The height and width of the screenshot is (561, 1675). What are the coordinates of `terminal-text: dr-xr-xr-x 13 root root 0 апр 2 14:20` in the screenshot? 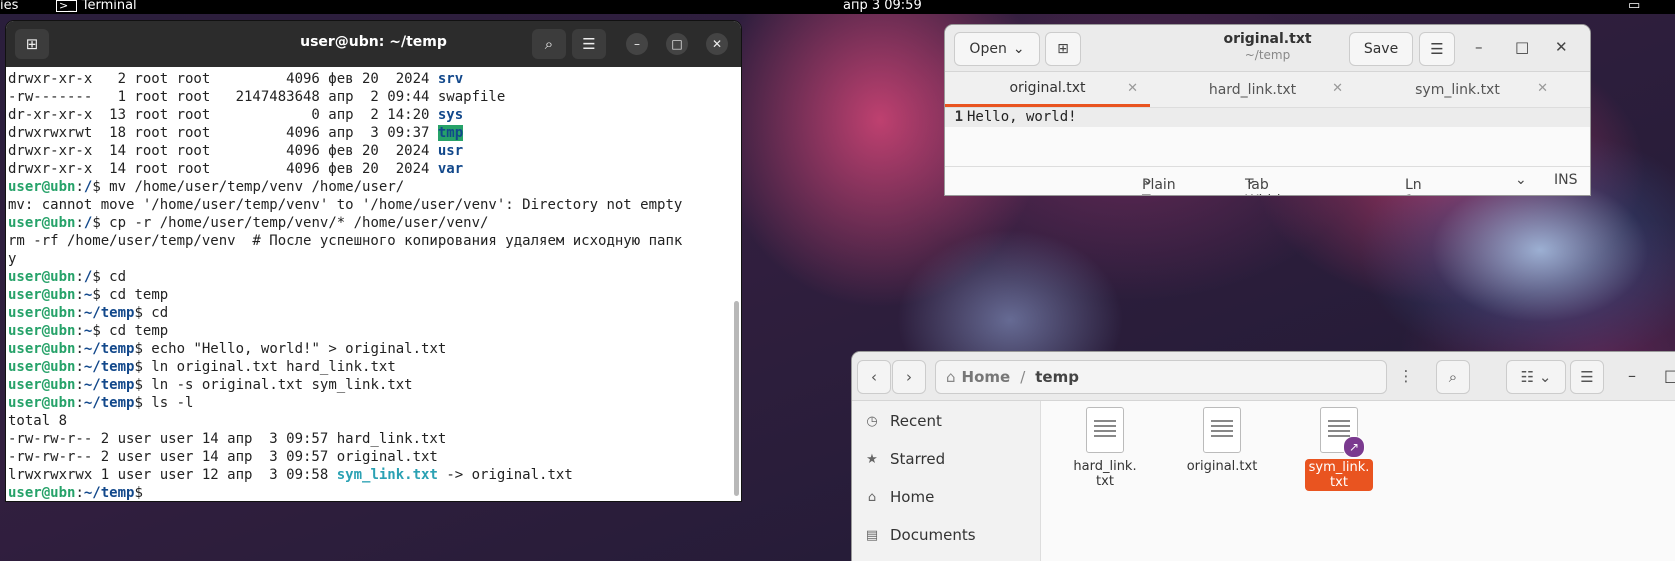 It's located at (223, 115).